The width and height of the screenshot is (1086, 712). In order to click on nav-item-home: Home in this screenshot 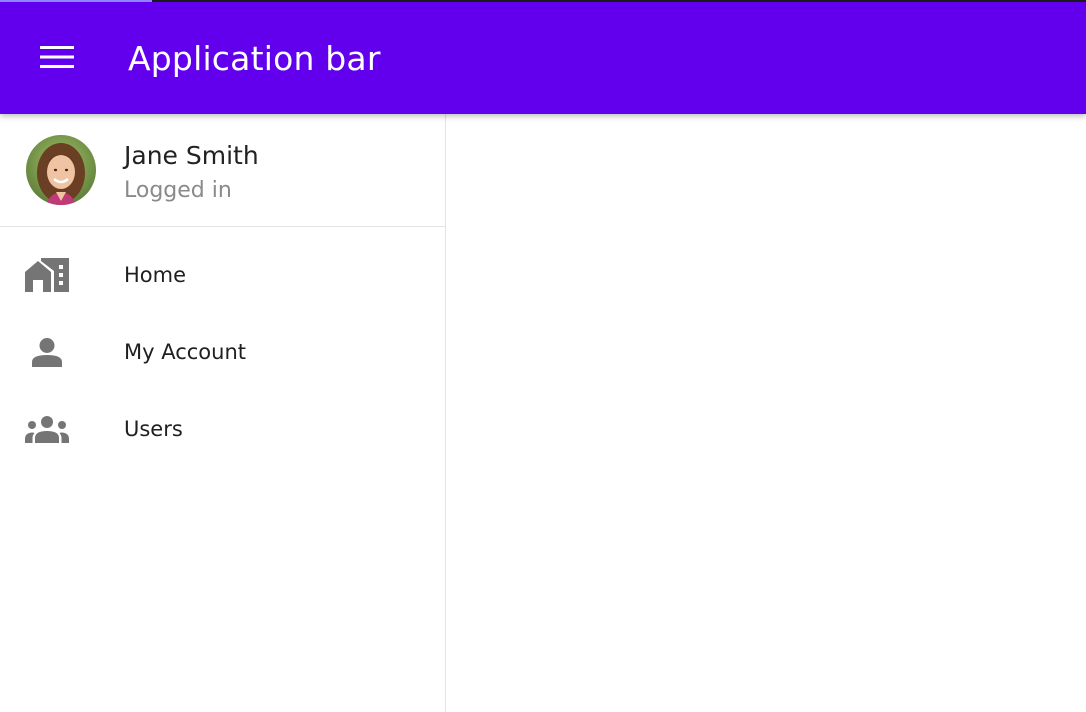, I will do `click(222, 274)`.